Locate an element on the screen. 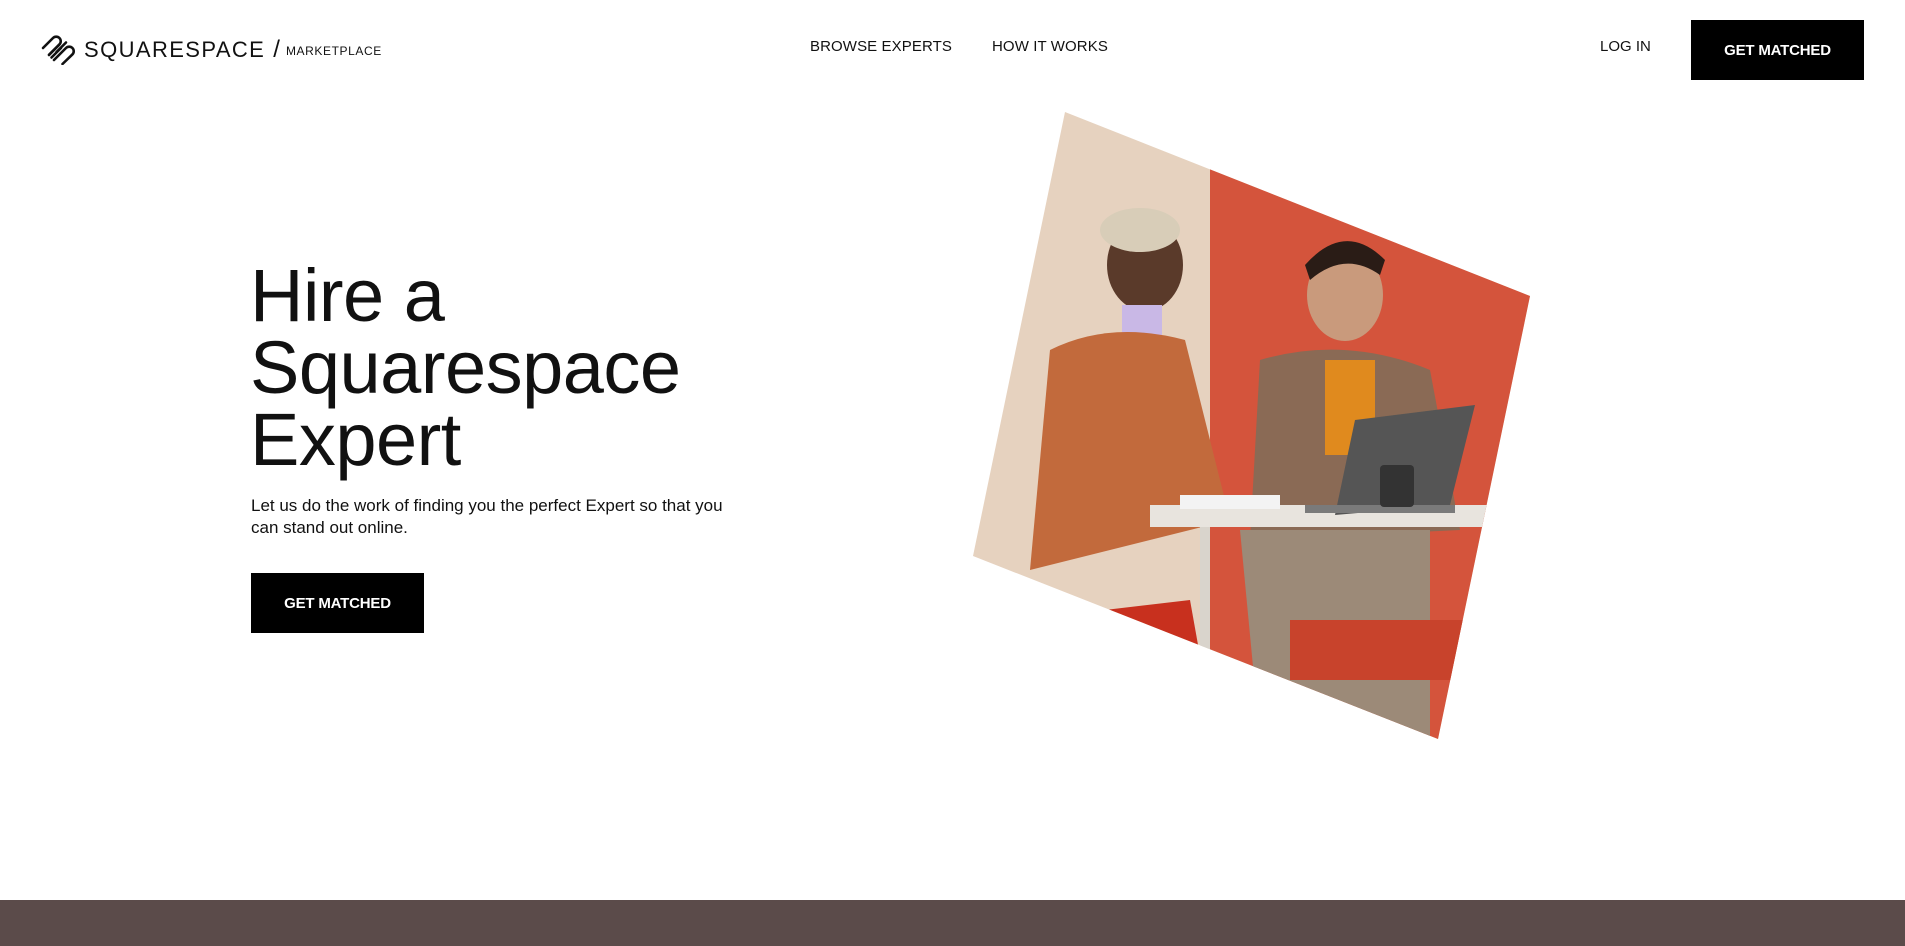 The image size is (1905, 946). hero-title-line-2: Squarespace is located at coordinates (465, 367).